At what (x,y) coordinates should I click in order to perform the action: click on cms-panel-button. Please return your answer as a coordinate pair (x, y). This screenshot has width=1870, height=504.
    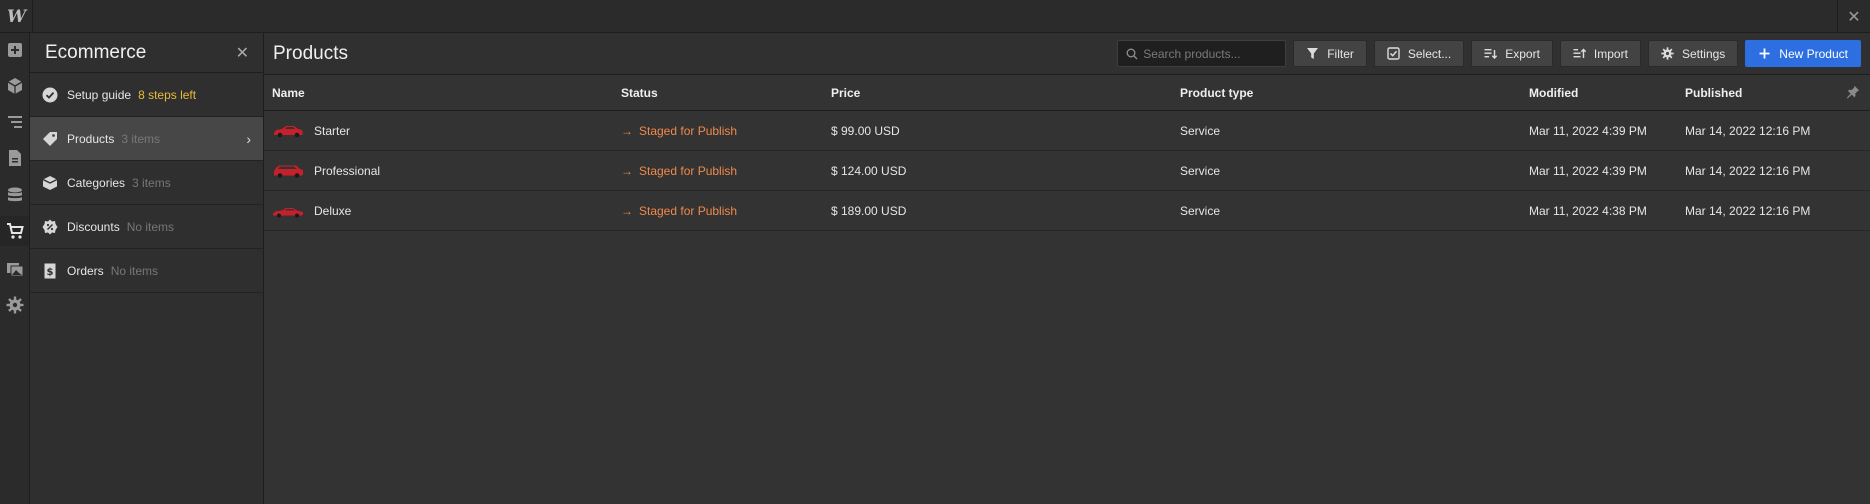
    Looking at the image, I should click on (14, 195).